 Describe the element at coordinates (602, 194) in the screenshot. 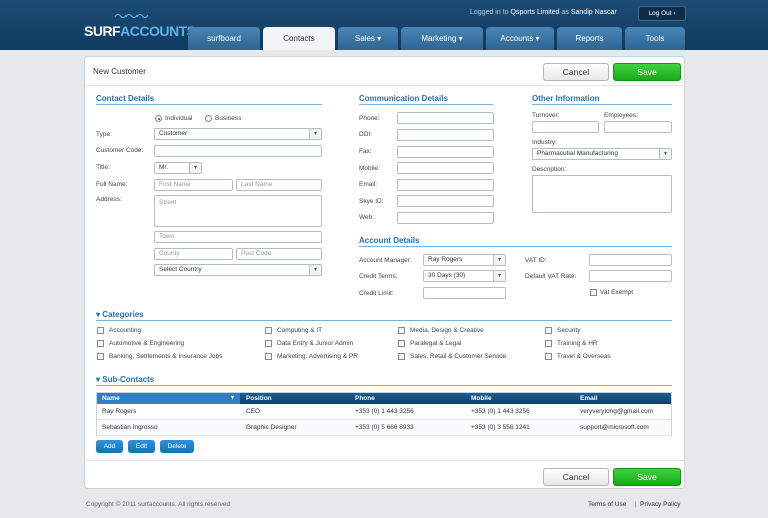

I see `description-textarea` at that location.